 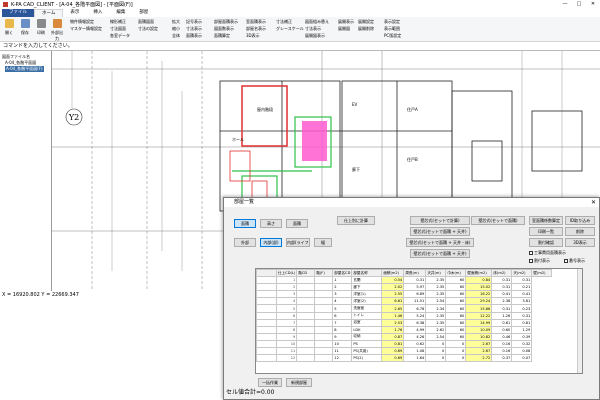 I want to click on table-cell: 11, so click(x=286, y=351).